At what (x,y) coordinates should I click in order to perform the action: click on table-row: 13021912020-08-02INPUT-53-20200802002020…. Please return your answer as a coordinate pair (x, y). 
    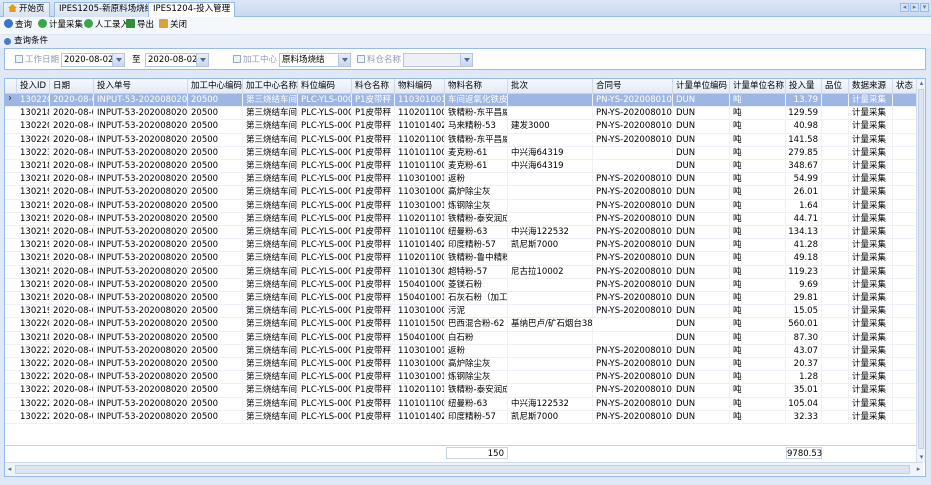
    Looking at the image, I should click on (461, 206).